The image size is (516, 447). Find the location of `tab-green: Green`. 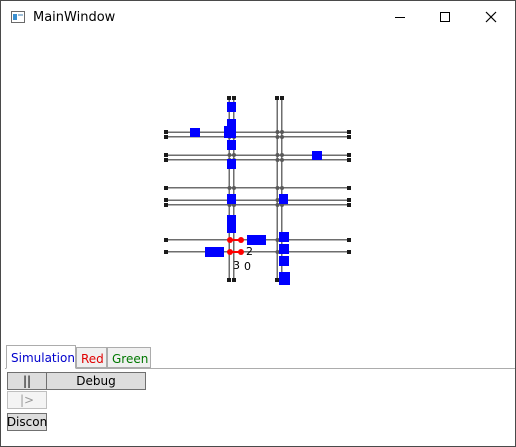

tab-green: Green is located at coordinates (129, 357).